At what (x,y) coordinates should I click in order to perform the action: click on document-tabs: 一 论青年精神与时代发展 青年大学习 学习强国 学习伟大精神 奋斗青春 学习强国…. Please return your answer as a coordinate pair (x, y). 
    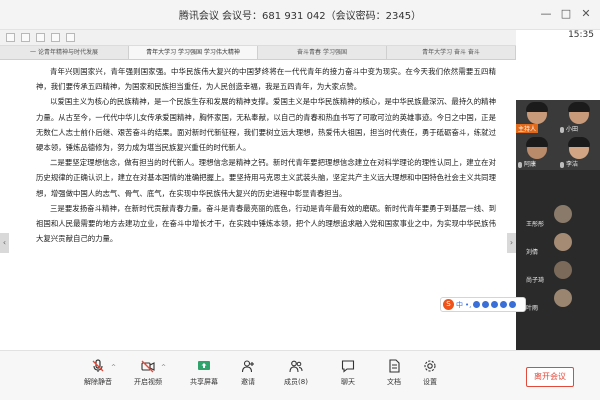
    Looking at the image, I should click on (258, 53).